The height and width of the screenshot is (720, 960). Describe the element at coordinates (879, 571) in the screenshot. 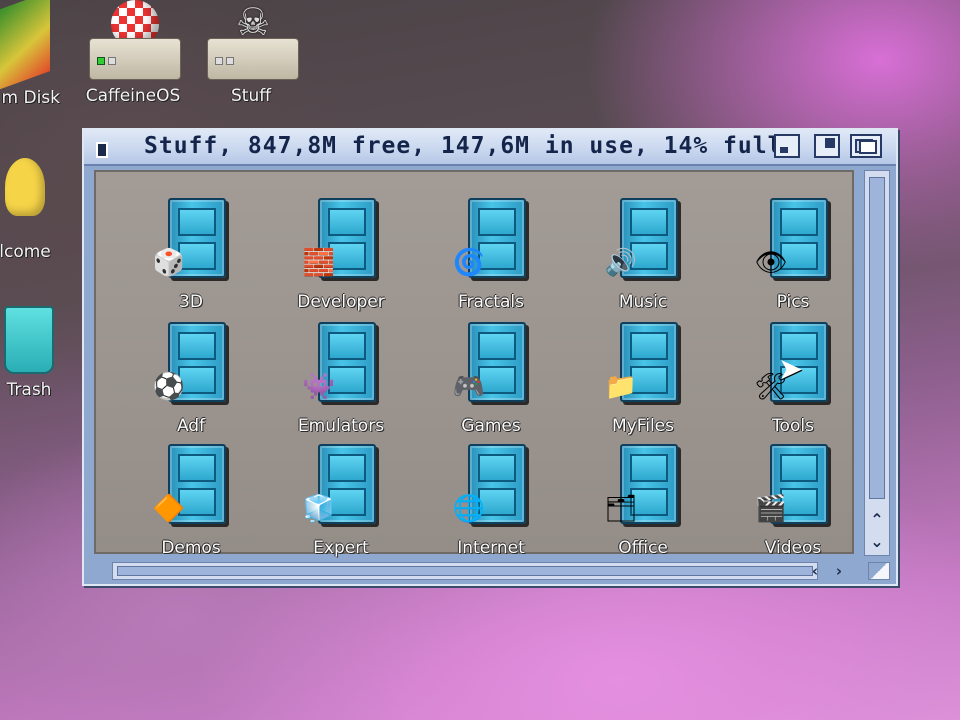

I see `window-resize-gadget-icon` at that location.